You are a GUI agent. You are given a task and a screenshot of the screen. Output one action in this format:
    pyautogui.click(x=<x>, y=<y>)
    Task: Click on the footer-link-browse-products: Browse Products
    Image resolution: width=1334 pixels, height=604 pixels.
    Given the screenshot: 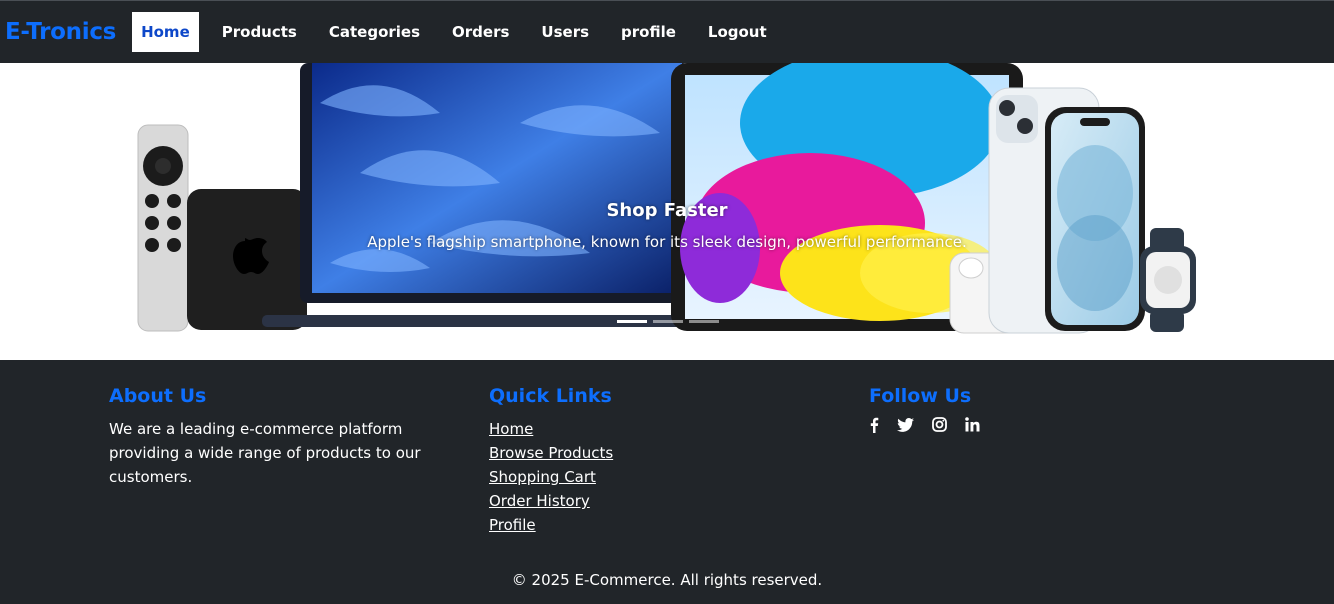 What is the action you would take?
    pyautogui.click(x=551, y=453)
    